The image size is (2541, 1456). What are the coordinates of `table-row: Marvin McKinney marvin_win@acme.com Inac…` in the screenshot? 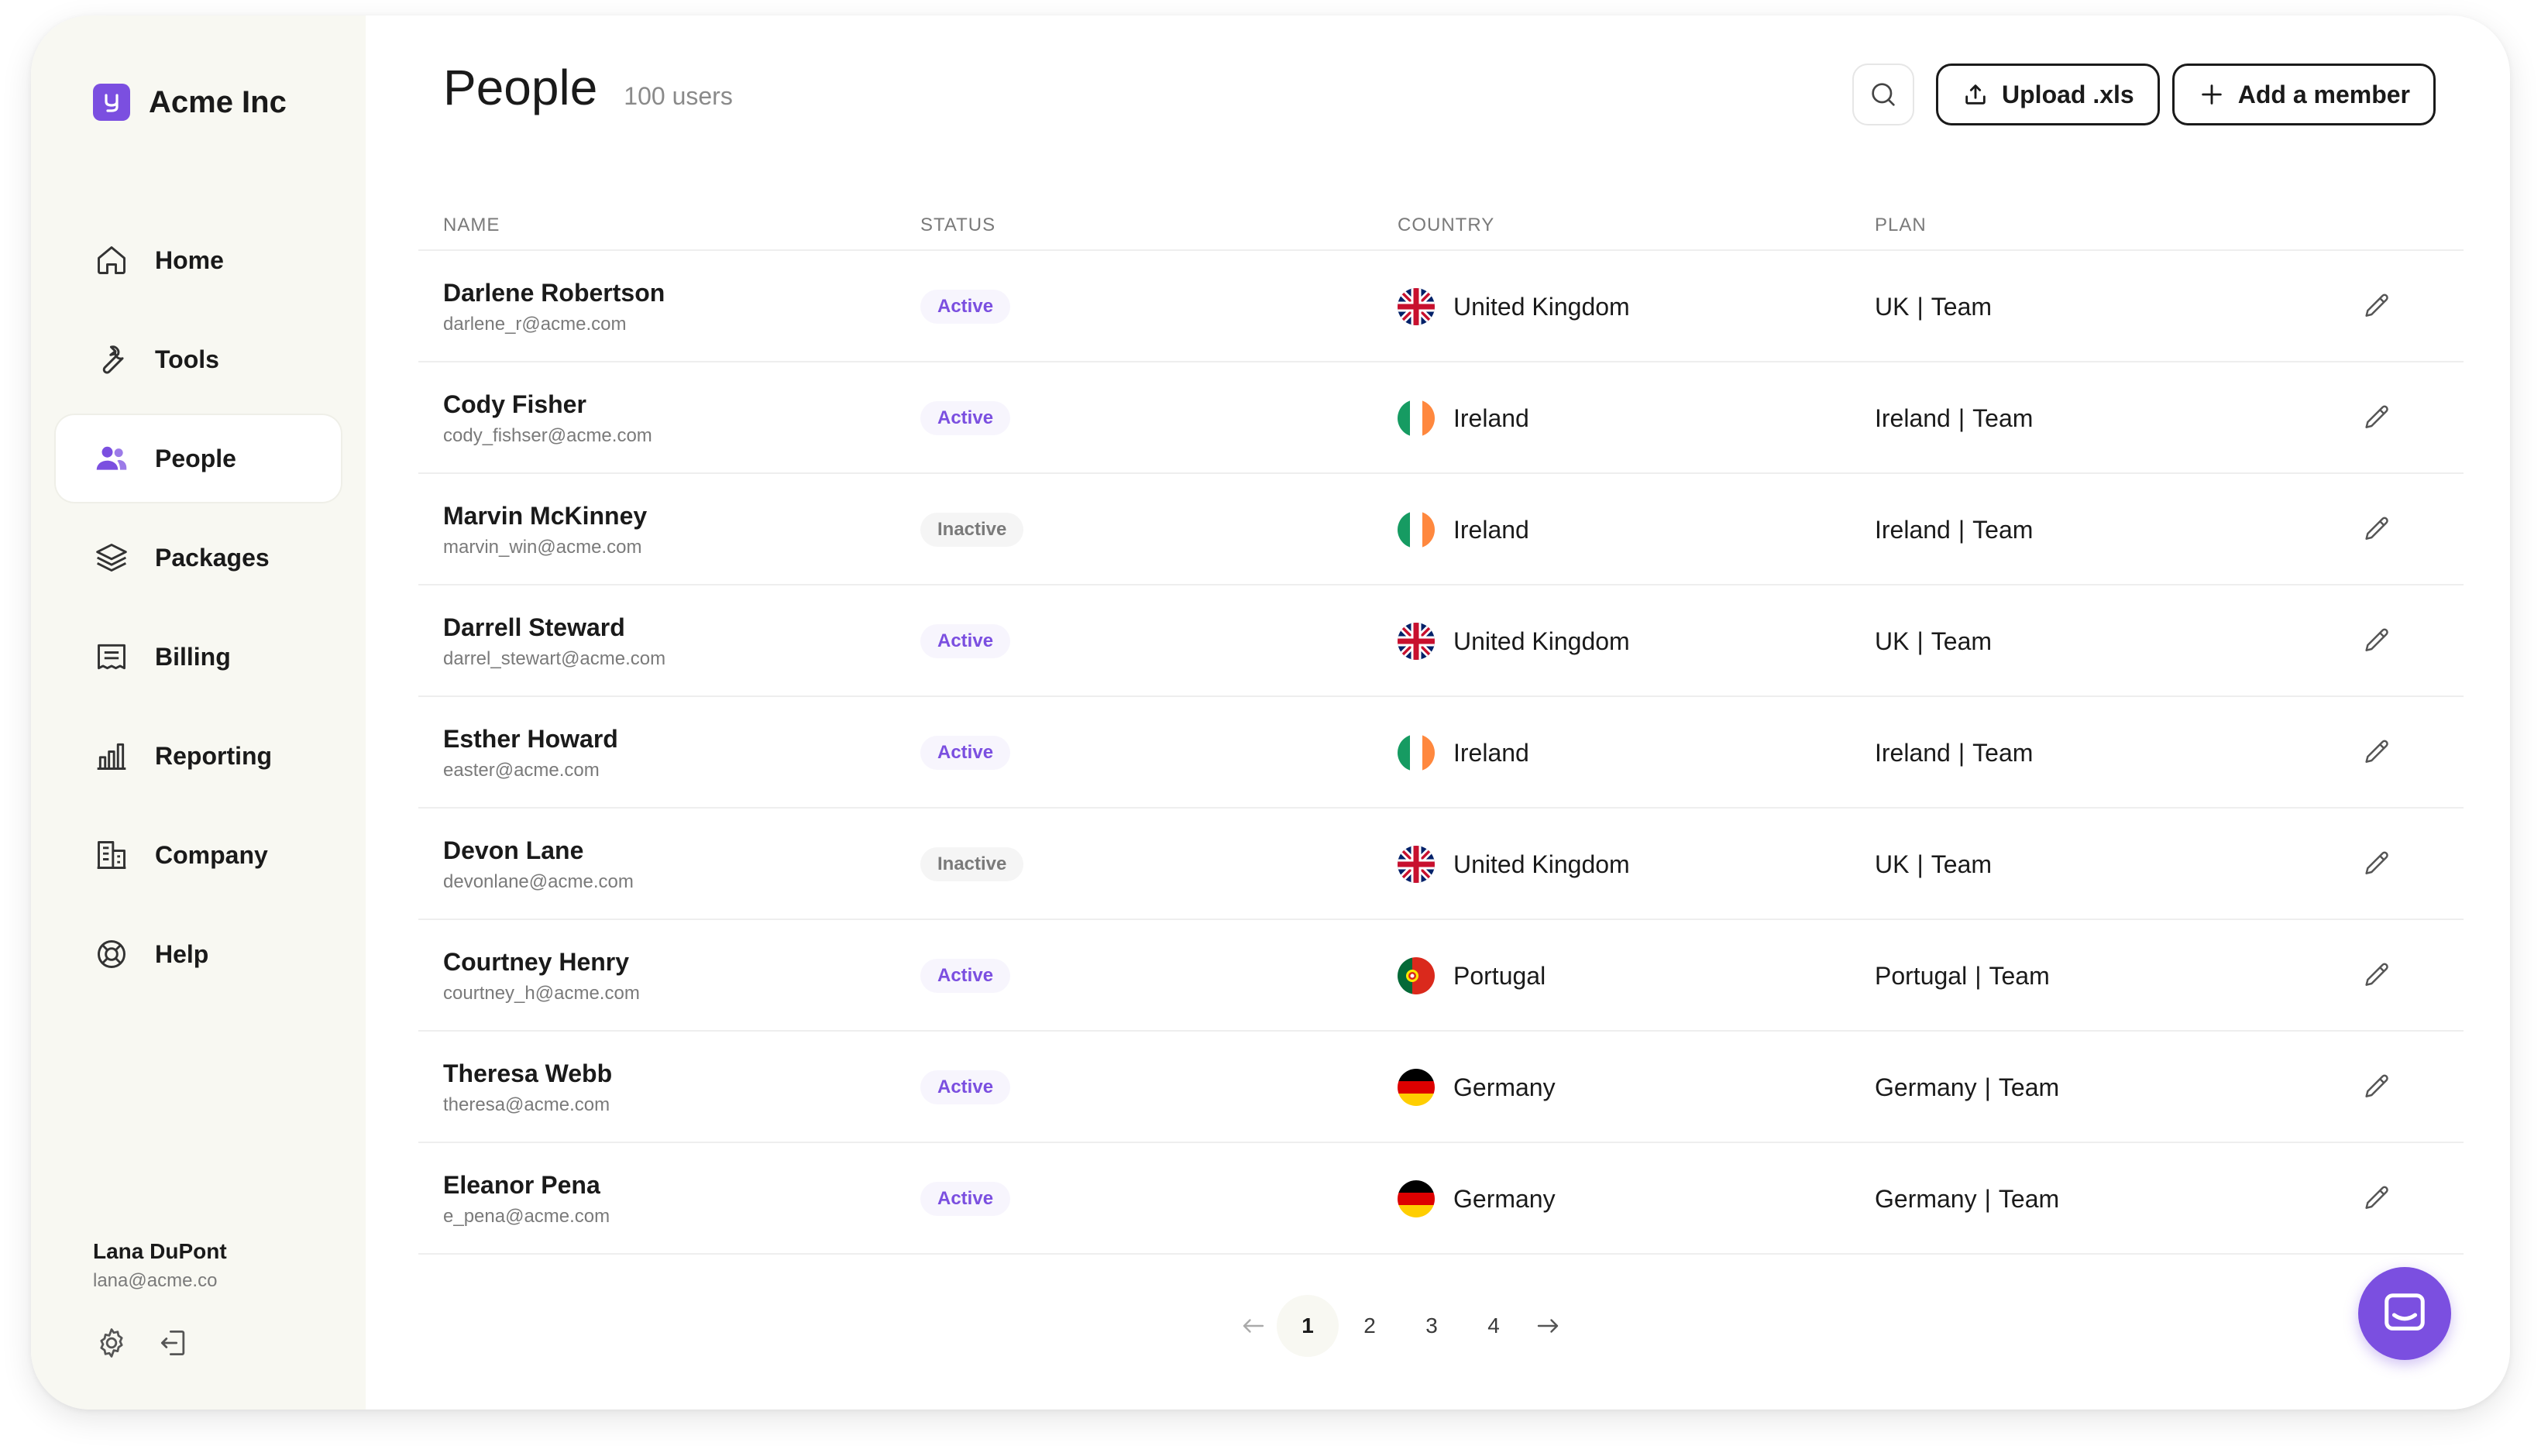 It's located at (1441, 529).